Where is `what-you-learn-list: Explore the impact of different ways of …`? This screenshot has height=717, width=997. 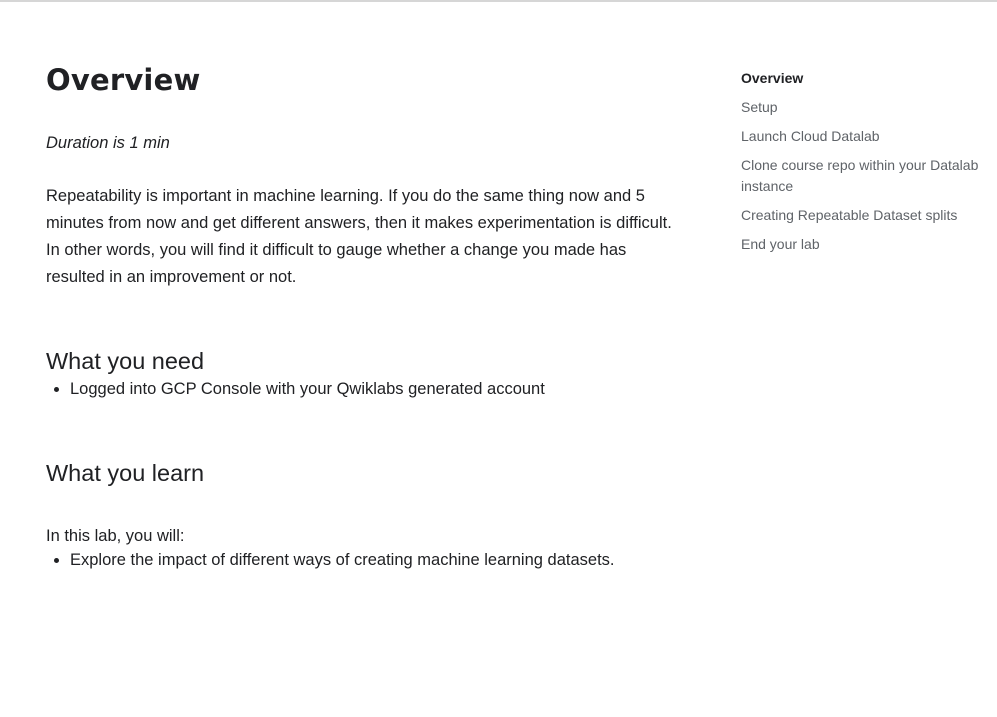
what-you-learn-list: Explore the impact of different ways of … is located at coordinates (366, 560).